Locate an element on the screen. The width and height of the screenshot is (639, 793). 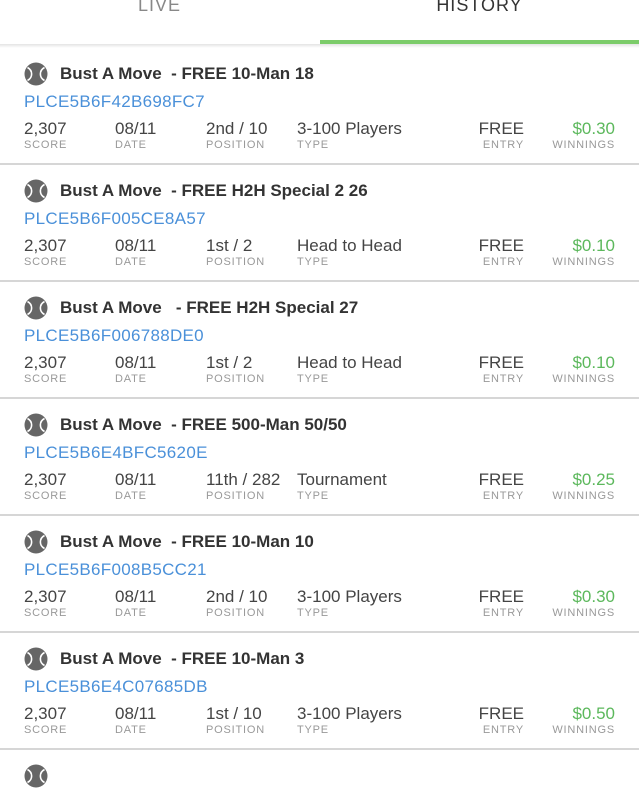
winnings-column: $0.30WINNINGS is located at coordinates (583, 135).